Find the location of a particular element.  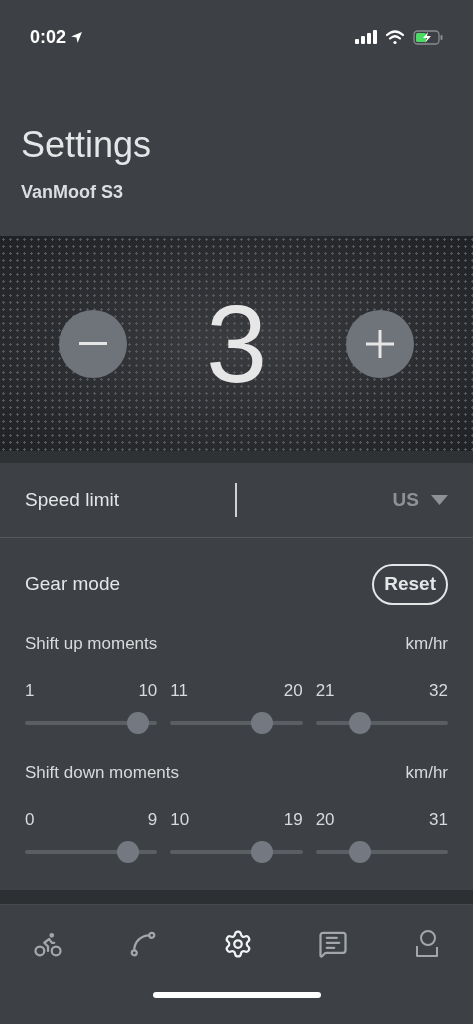

speed-limit-label: Speed limit is located at coordinates (72, 499).